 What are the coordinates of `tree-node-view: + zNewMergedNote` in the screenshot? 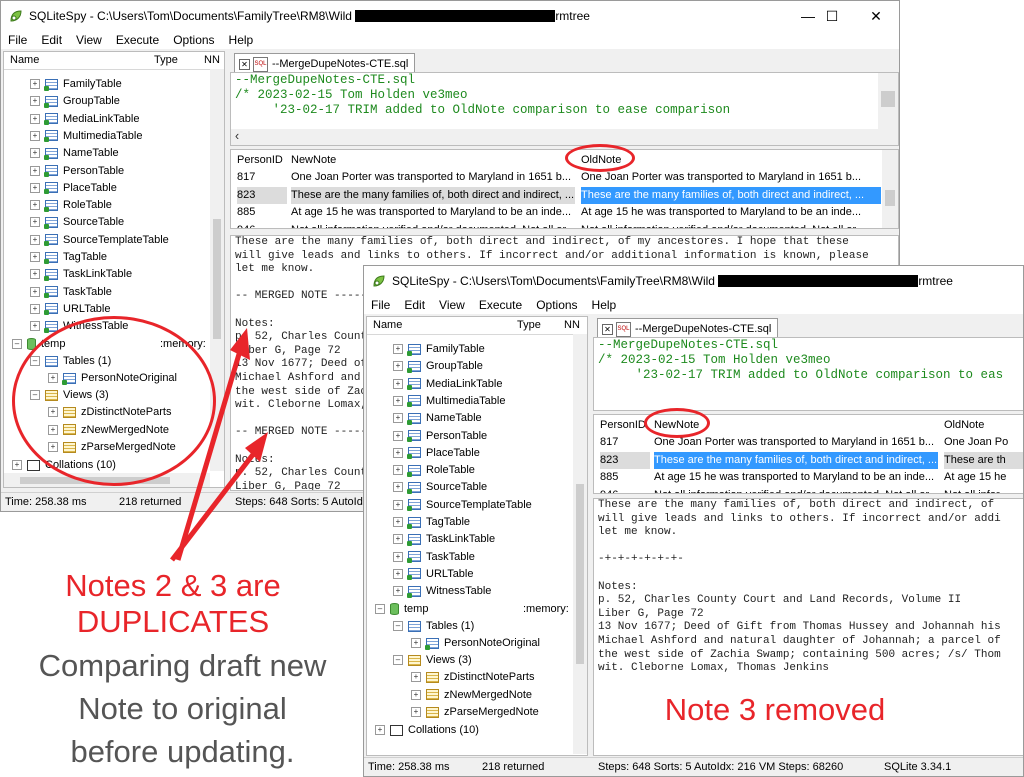 It's located at (471, 695).